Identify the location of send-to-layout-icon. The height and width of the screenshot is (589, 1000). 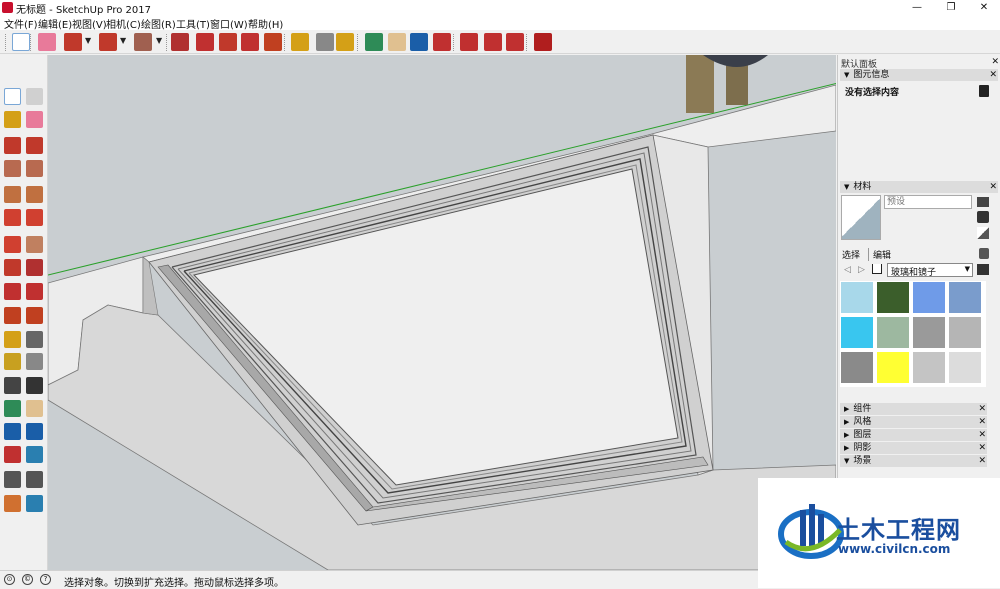
(515, 42).